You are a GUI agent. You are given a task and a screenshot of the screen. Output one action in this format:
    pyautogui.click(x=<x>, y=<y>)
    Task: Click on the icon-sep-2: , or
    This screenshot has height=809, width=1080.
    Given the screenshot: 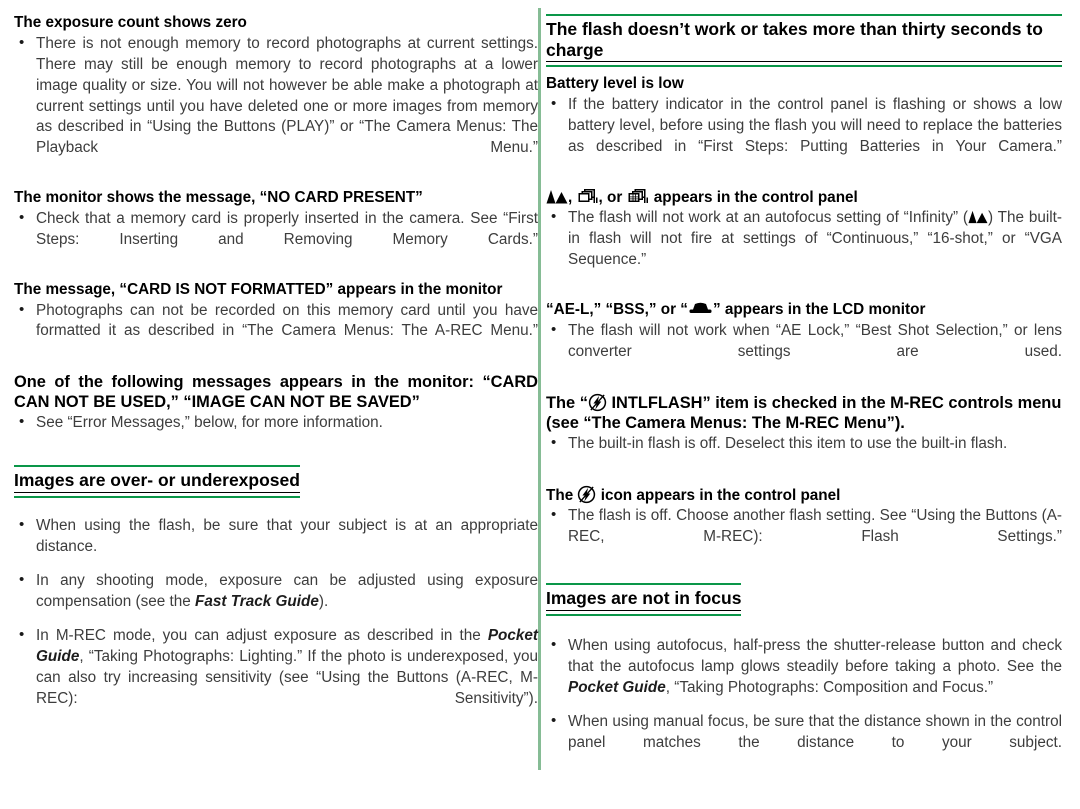 What is the action you would take?
    pyautogui.click(x=612, y=197)
    